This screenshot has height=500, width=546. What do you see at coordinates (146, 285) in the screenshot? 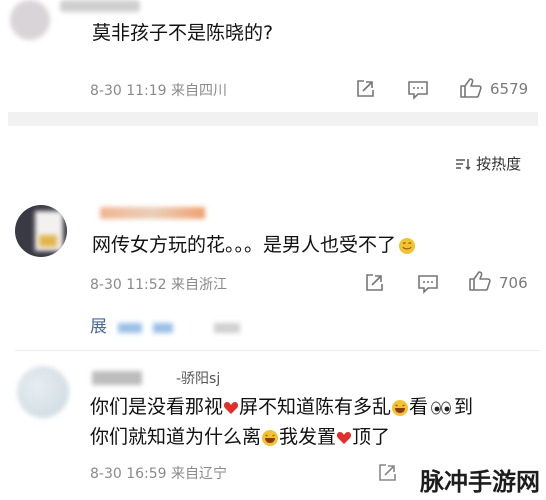
I see `comment-time: 11:52` at bounding box center [146, 285].